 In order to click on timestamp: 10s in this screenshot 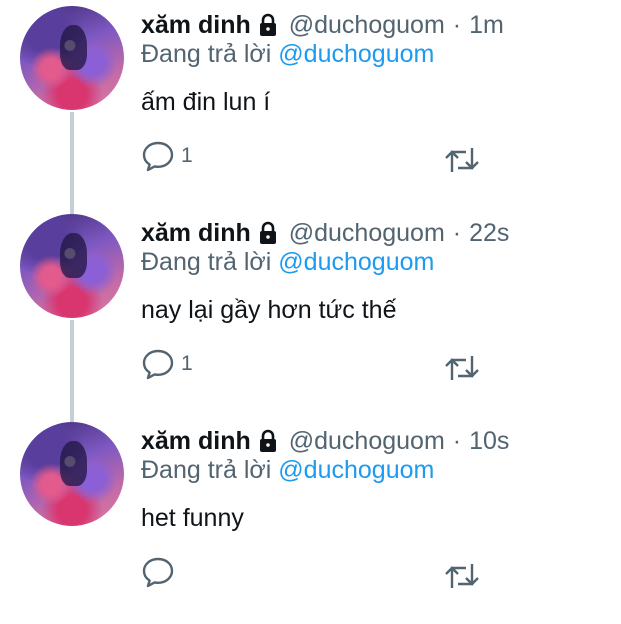, I will do `click(489, 441)`.